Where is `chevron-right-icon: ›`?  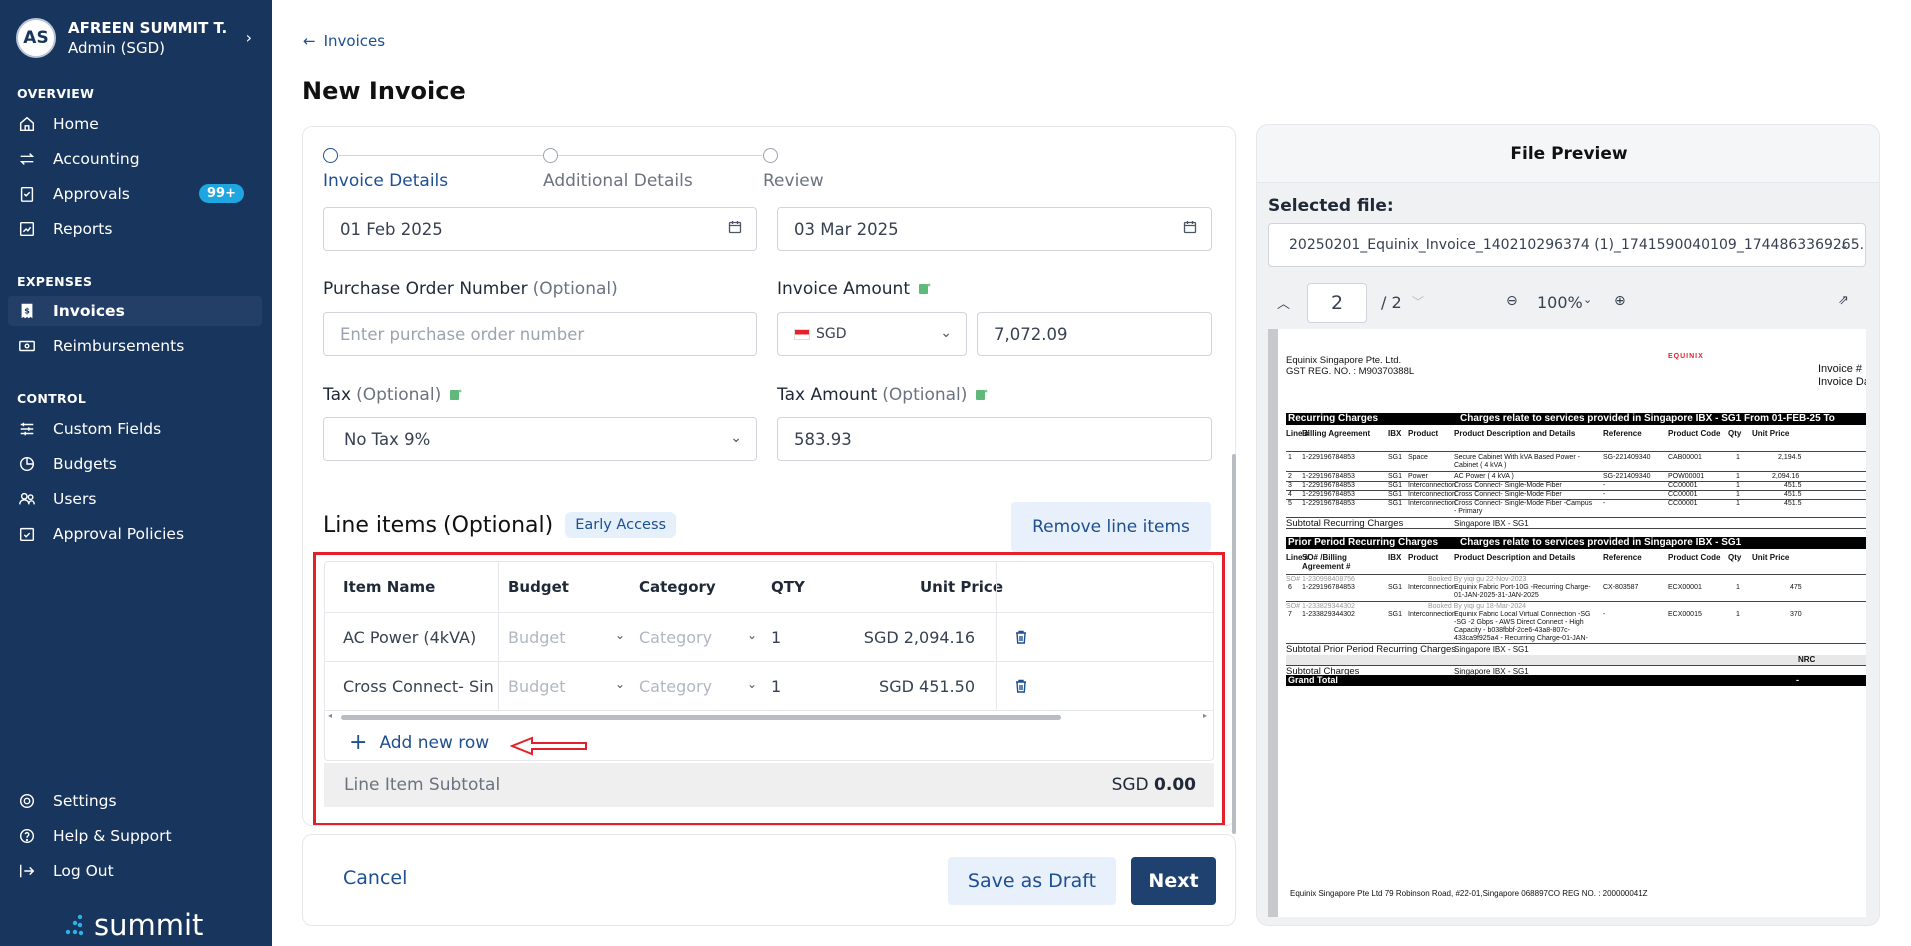
chevron-right-icon: › is located at coordinates (248, 37).